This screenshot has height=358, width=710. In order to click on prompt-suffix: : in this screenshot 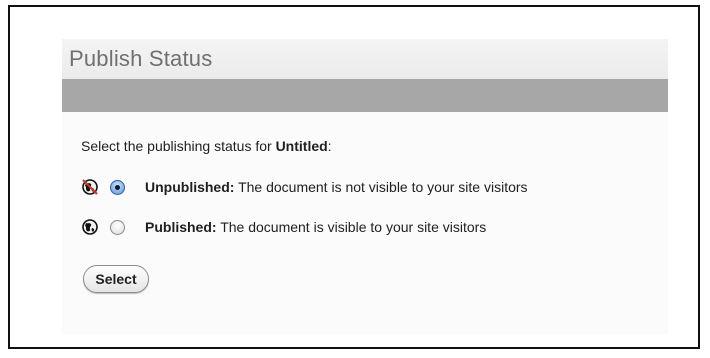, I will do `click(329, 146)`.